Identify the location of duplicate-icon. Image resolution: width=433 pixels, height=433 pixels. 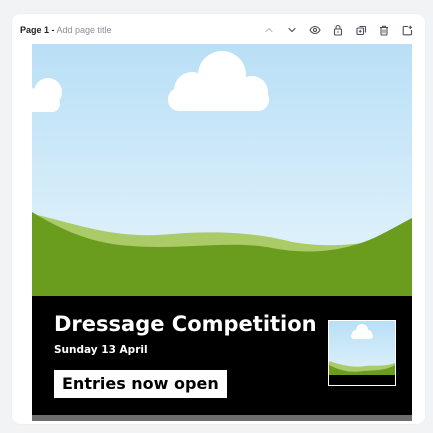
(360, 30).